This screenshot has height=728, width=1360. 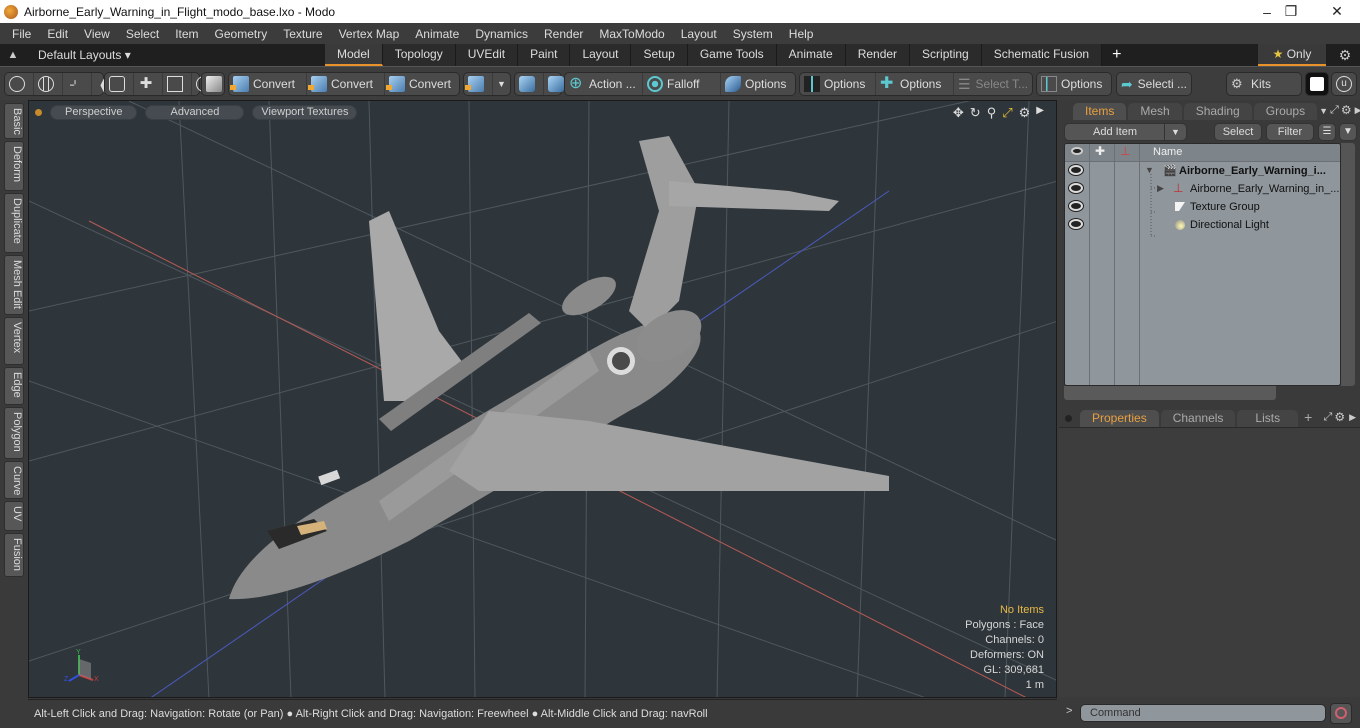 I want to click on tab-vertex: Vertex, so click(x=14, y=341).